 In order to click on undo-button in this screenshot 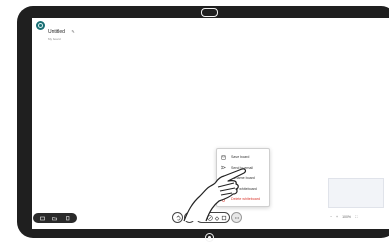, I will do `click(177, 217)`.